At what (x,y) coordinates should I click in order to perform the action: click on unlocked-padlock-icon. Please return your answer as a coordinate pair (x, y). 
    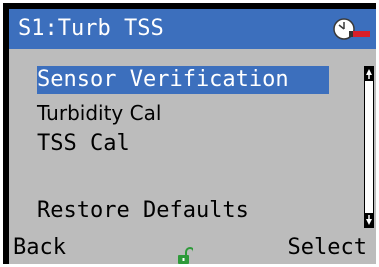
    Looking at the image, I should click on (185, 255).